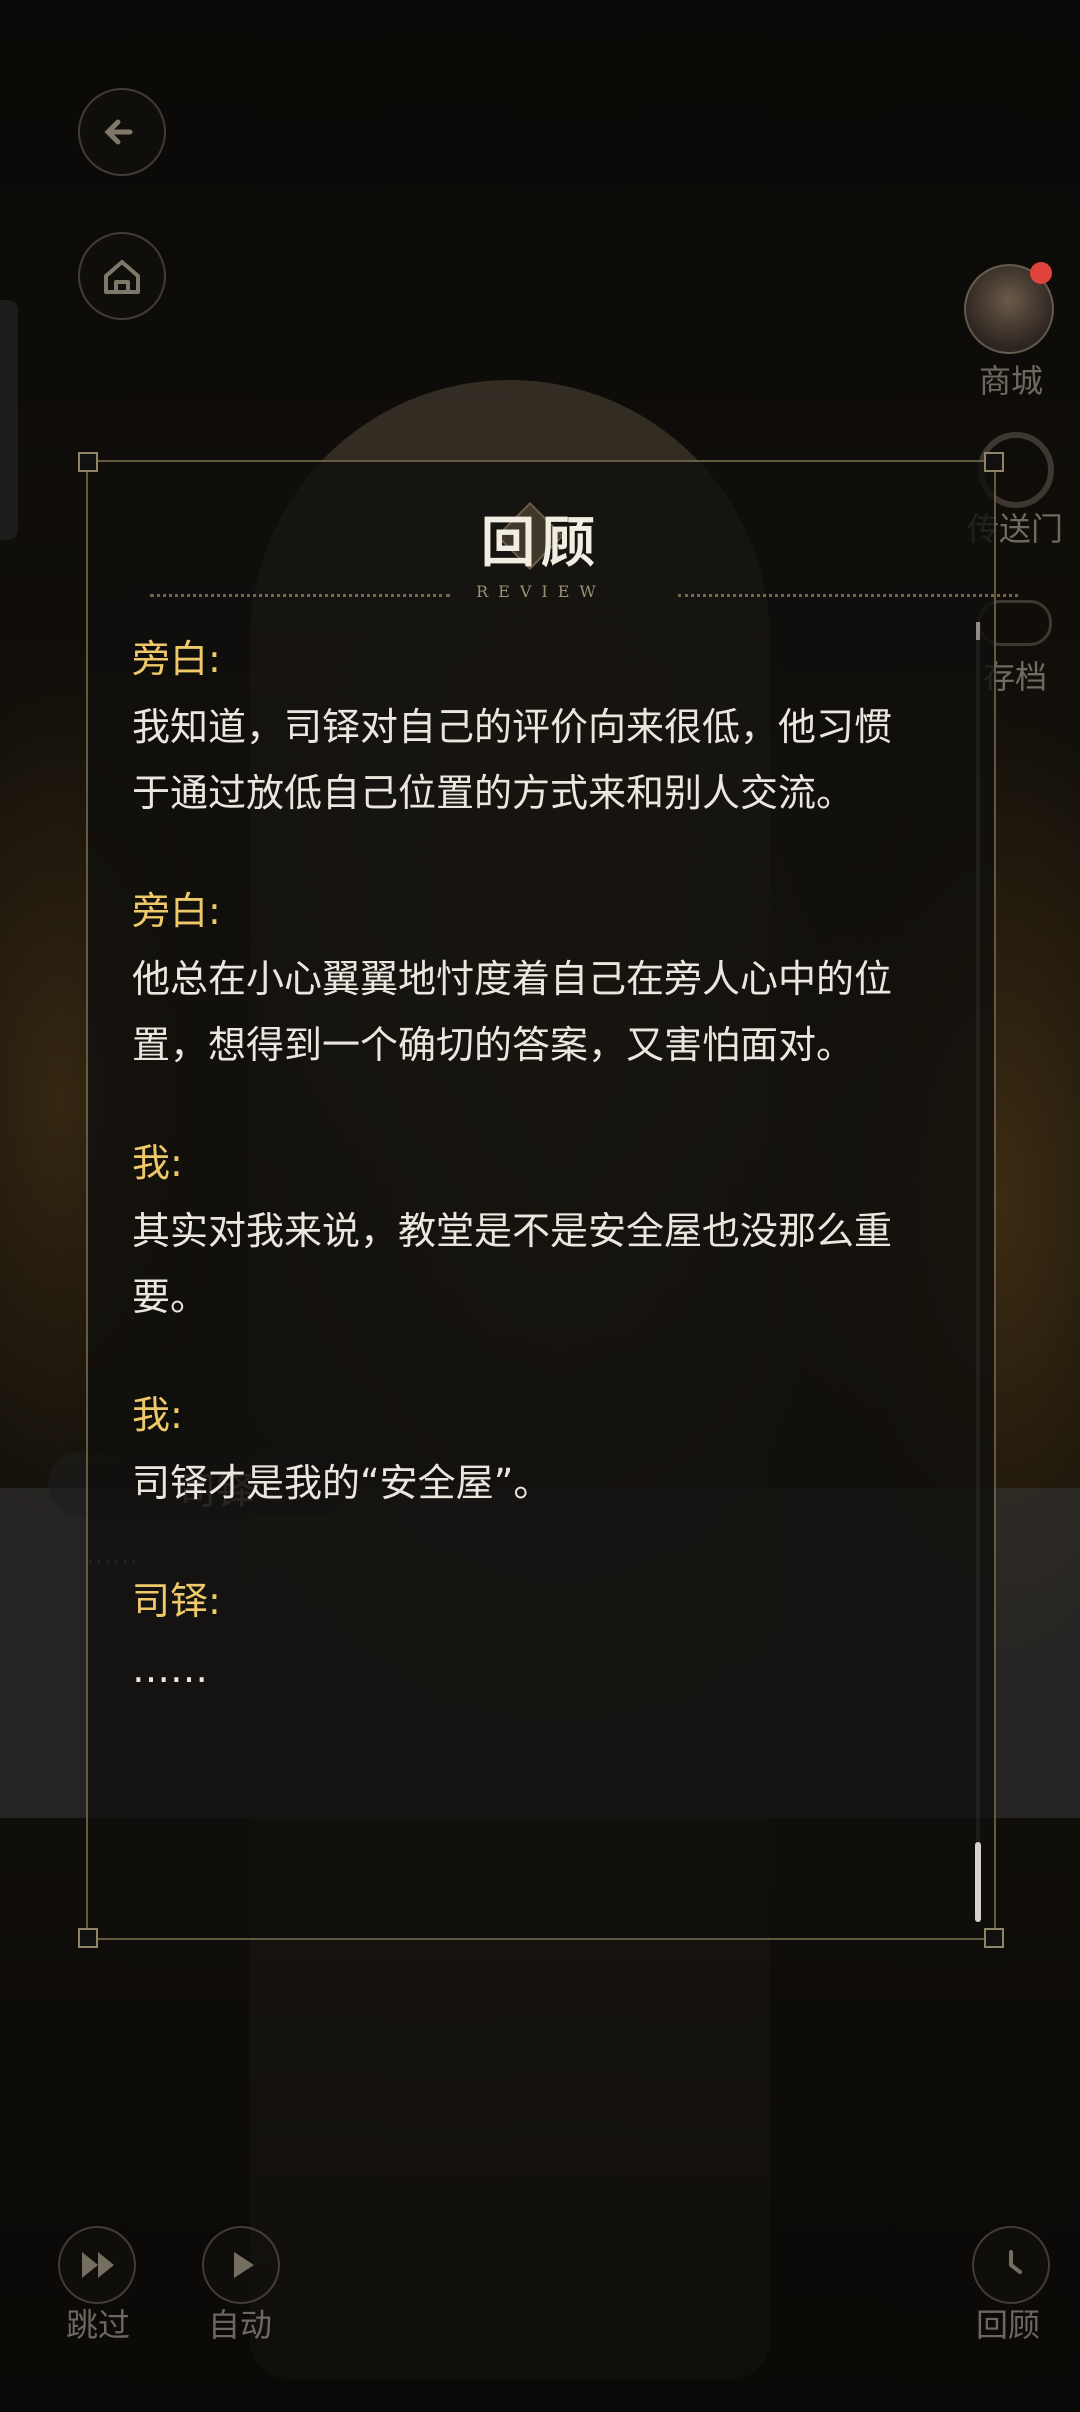 The height and width of the screenshot is (2412, 1080). I want to click on entry-line: 他总在小心翼翼地忖度着自己在旁人心中的位, so click(512, 979).